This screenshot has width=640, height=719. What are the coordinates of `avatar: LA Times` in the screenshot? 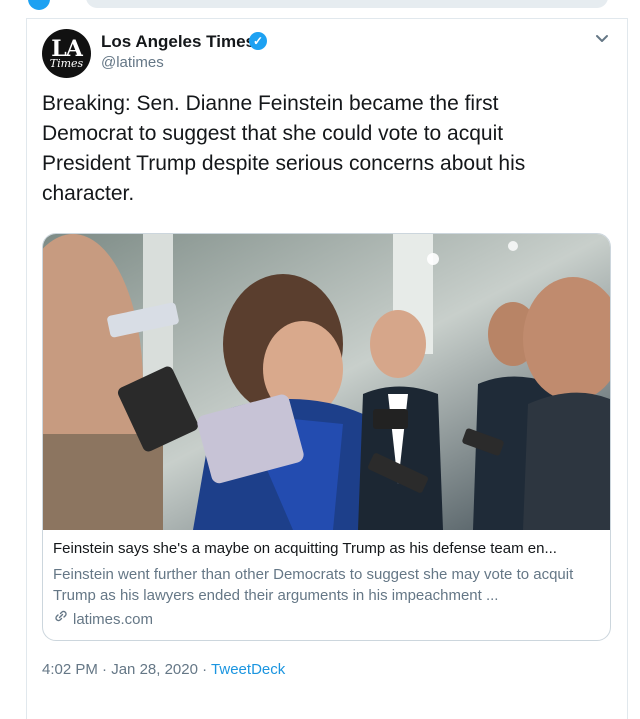 It's located at (66, 53).